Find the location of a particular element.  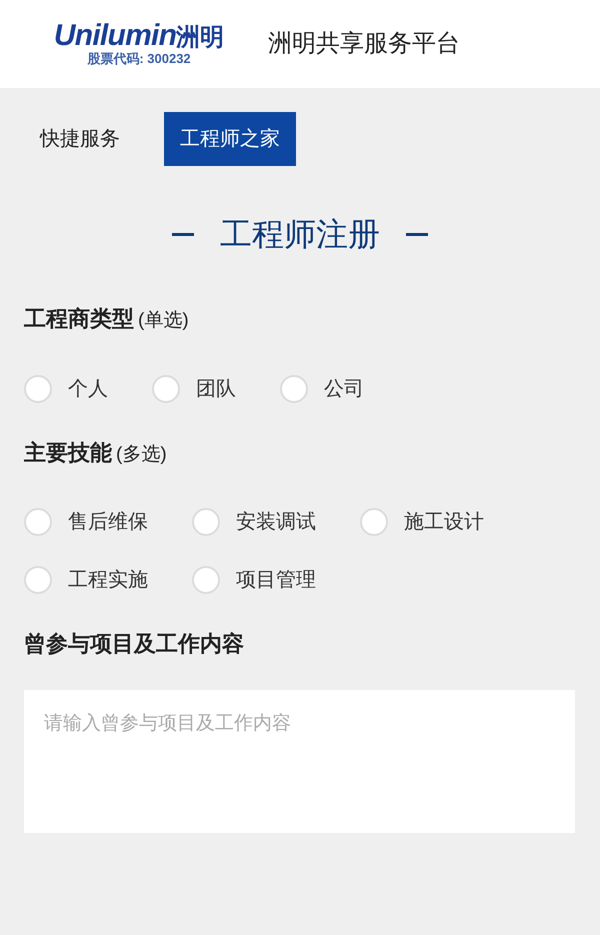

text-area: 请输入曾参与项目及工作内容 is located at coordinates (299, 761).